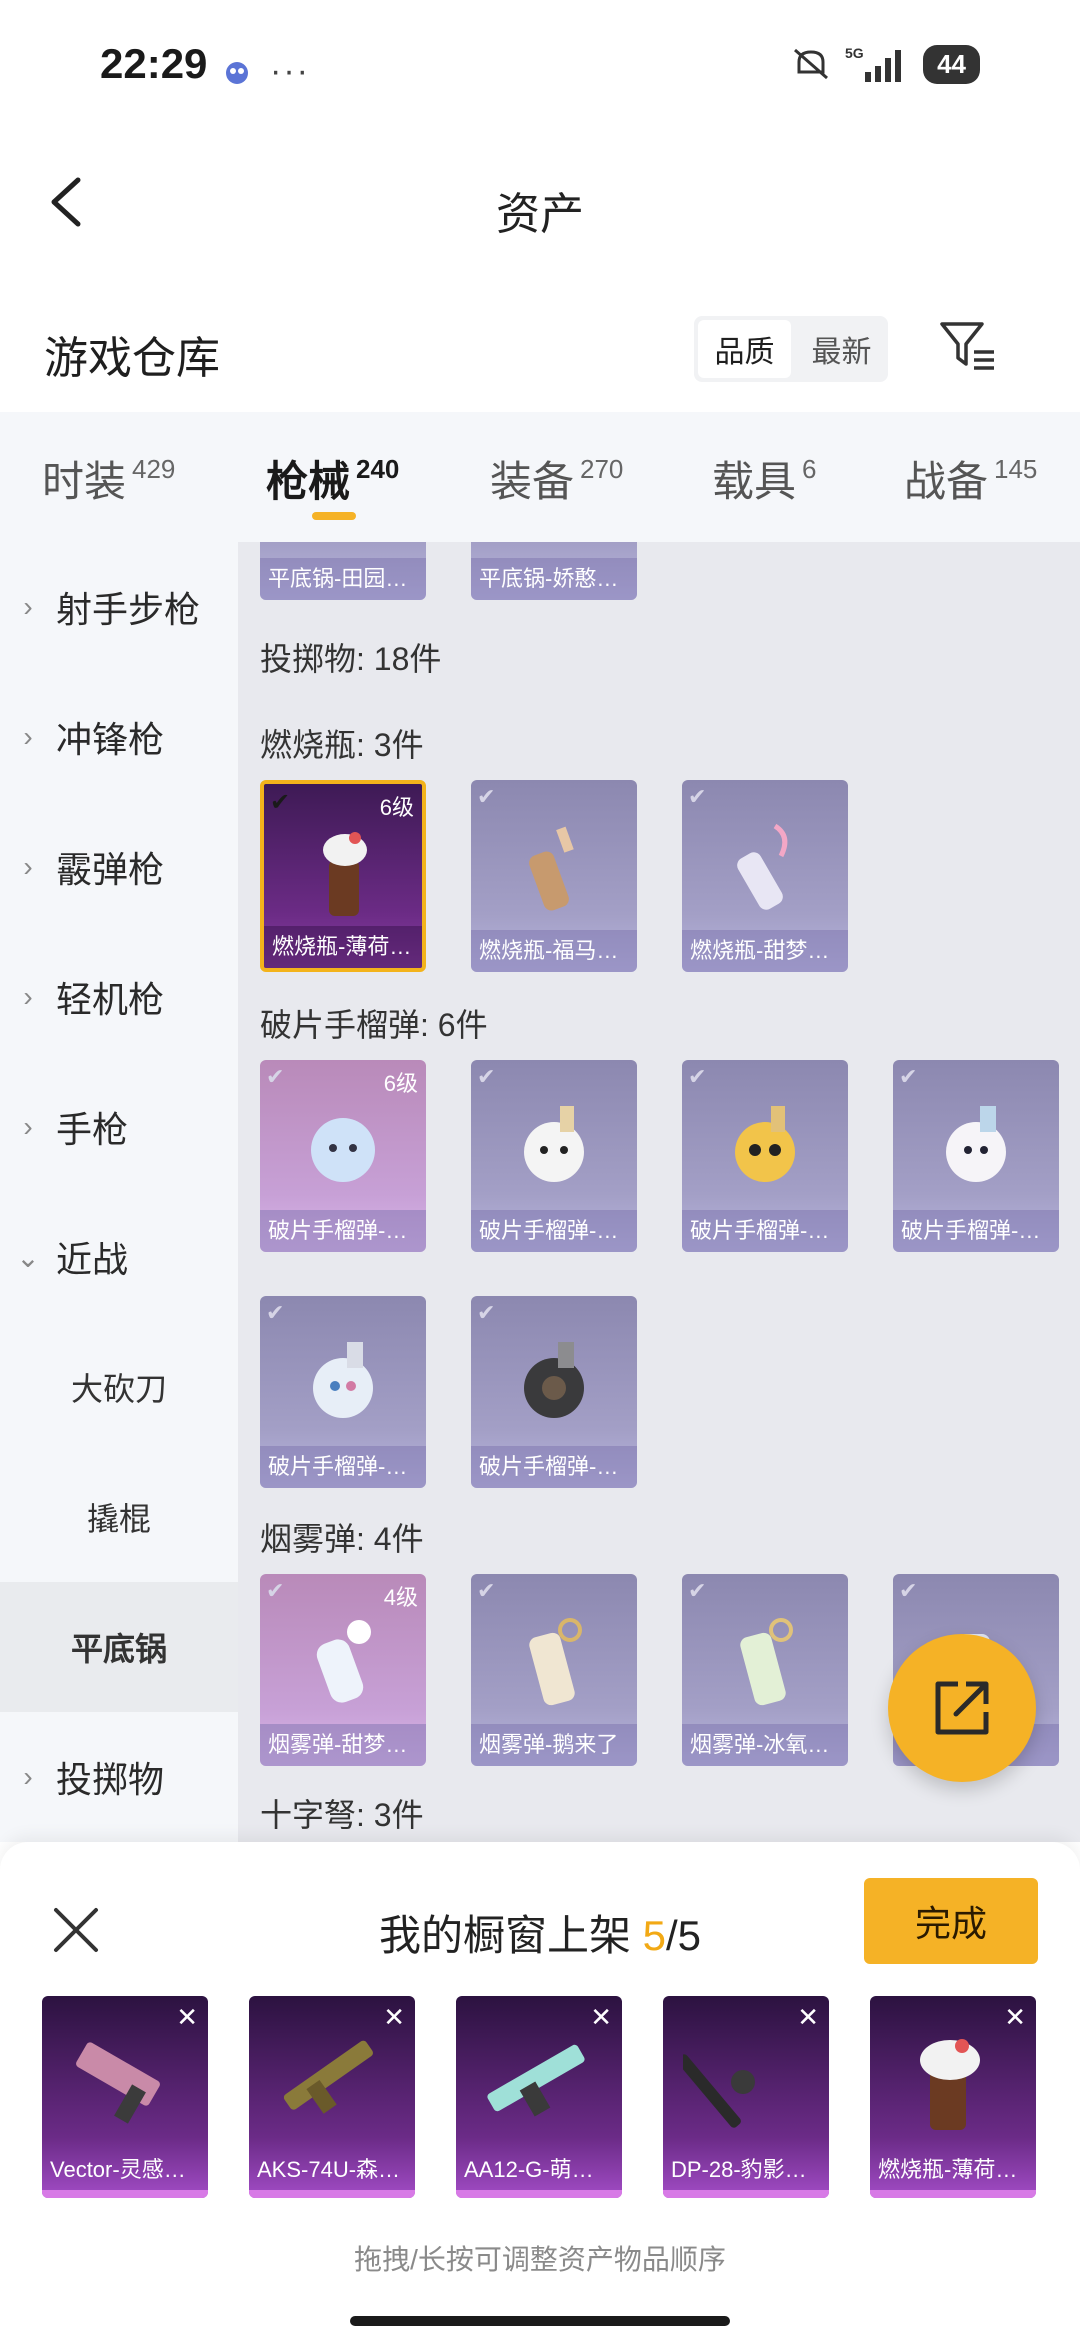  What do you see at coordinates (540, 214) in the screenshot?
I see `page-title: 资产` at bounding box center [540, 214].